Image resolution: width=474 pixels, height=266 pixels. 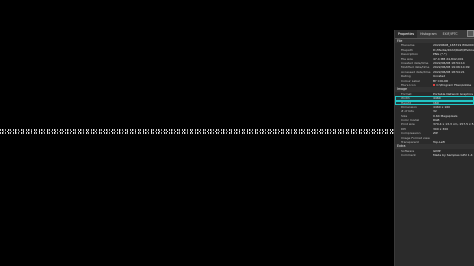 I want to click on image-strip, so click(x=197, y=131).